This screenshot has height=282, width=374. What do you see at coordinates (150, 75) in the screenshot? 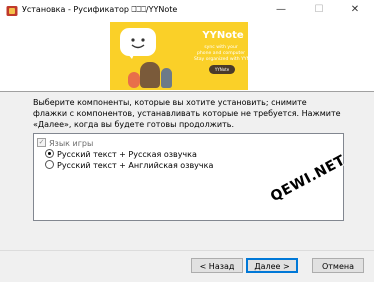
I see `mascot-bear-icon` at bounding box center [150, 75].